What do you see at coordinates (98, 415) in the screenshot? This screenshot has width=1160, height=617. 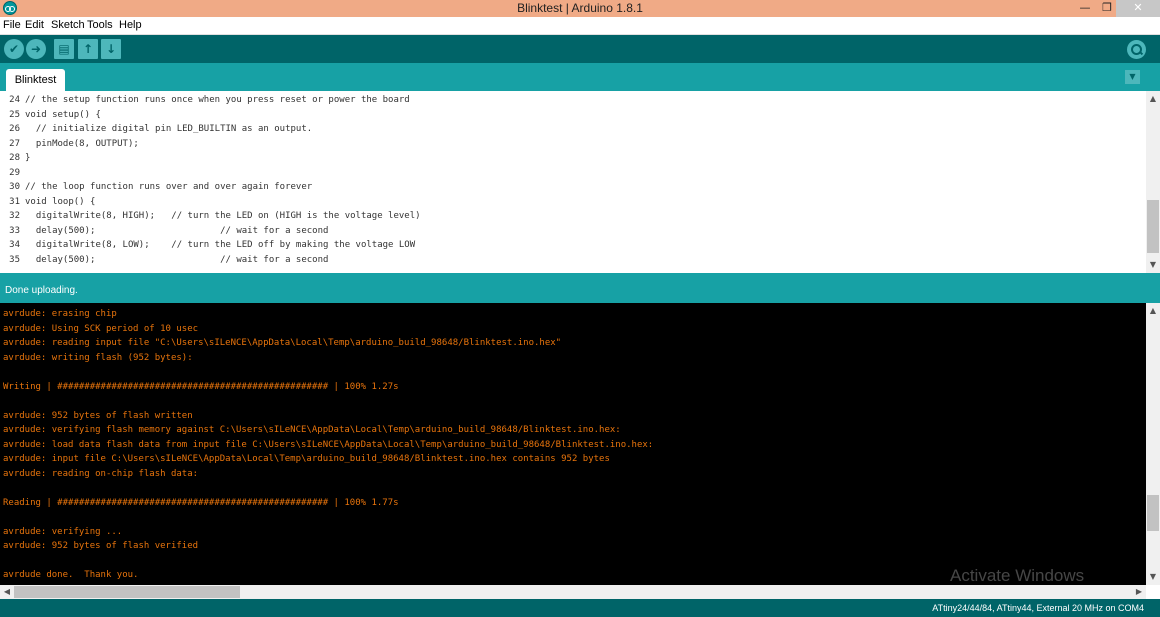 I see `console-line: avrdude: 952 bytes of flash written` at bounding box center [98, 415].